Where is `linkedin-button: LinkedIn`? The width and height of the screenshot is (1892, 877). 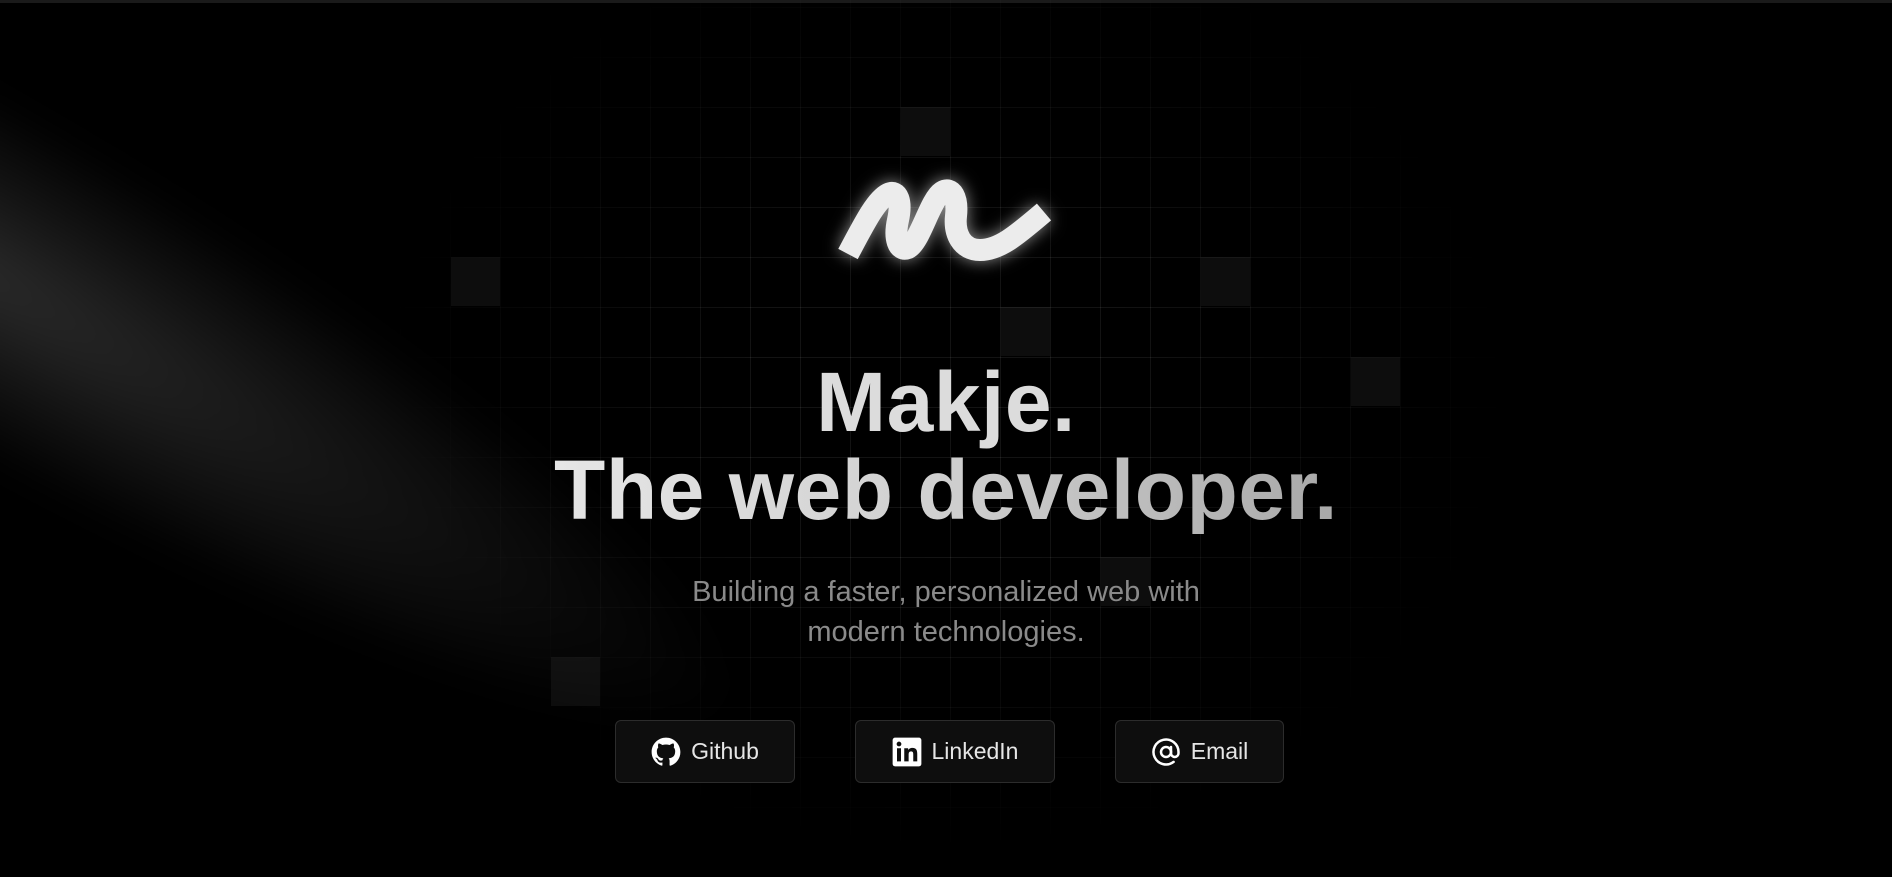
linkedin-button: LinkedIn is located at coordinates (955, 751).